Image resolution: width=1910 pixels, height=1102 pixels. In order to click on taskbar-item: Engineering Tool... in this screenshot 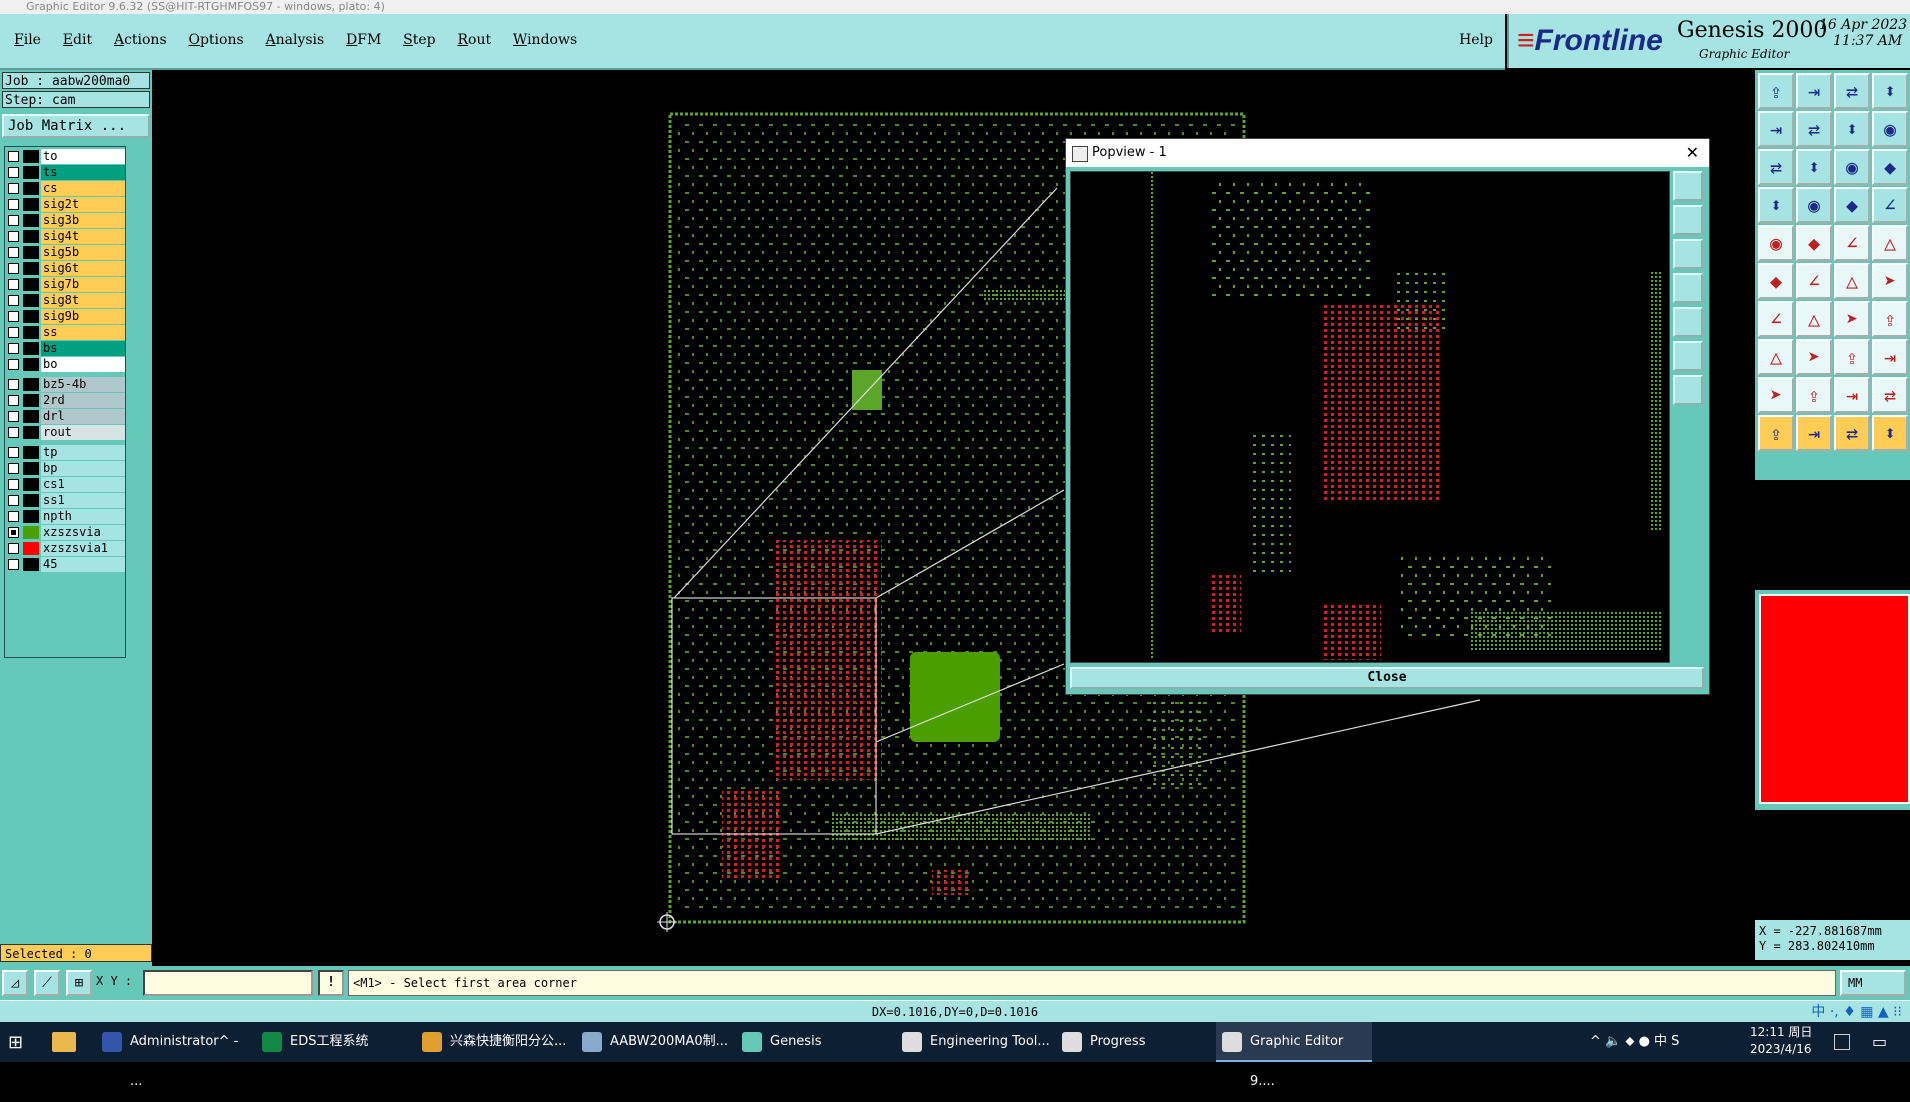, I will do `click(974, 1042)`.